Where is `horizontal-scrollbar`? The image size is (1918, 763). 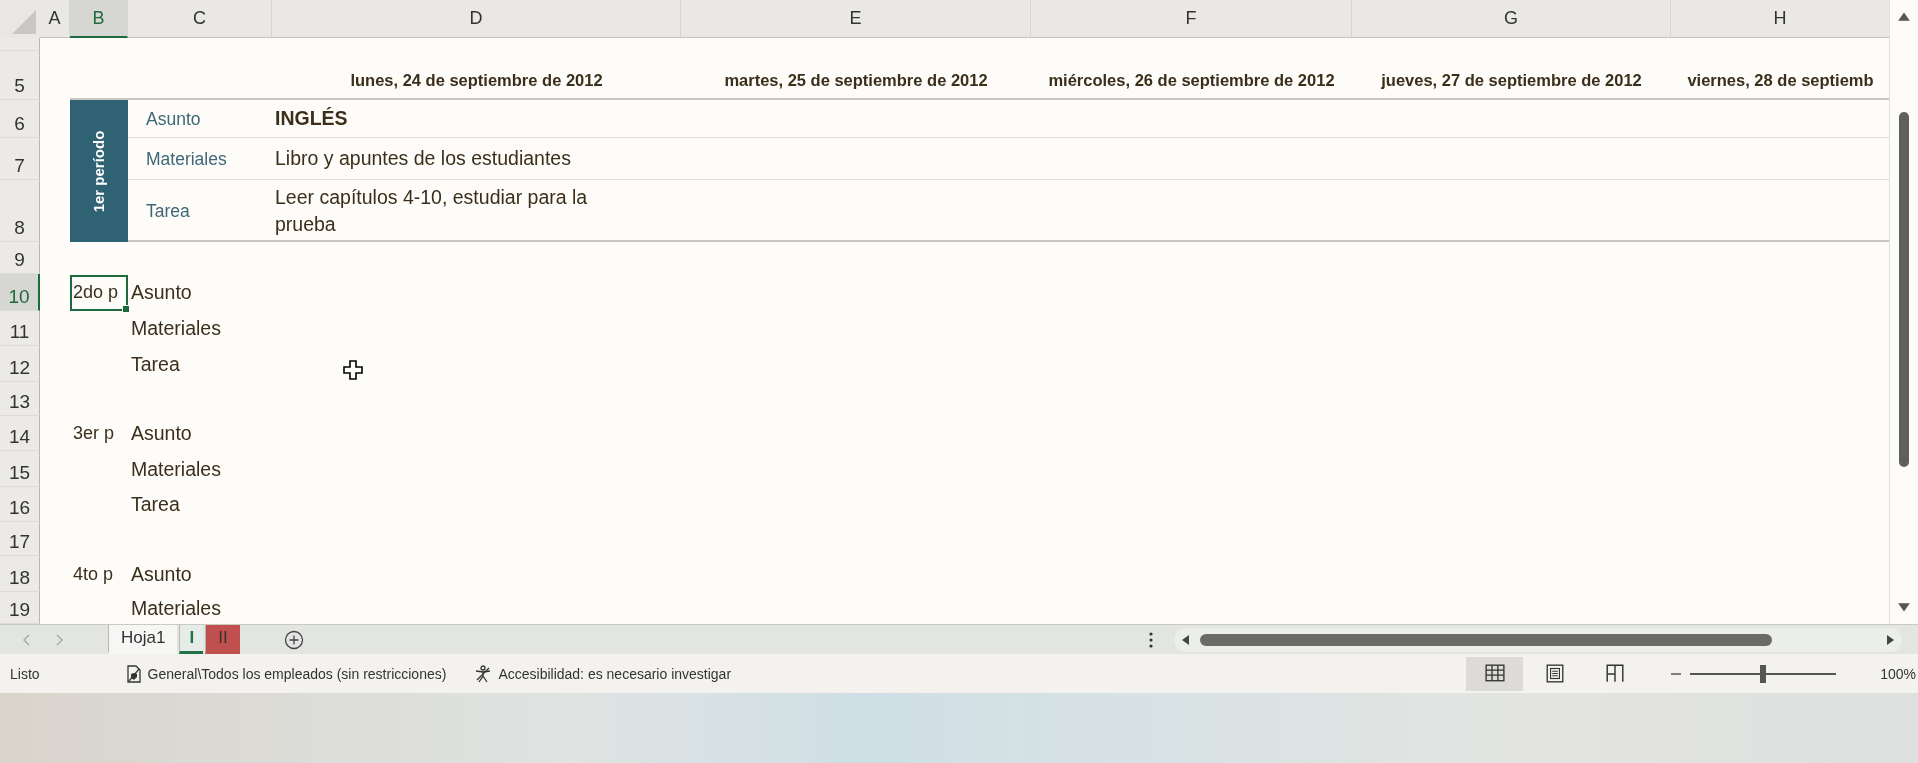
horizontal-scrollbar is located at coordinates (1538, 639).